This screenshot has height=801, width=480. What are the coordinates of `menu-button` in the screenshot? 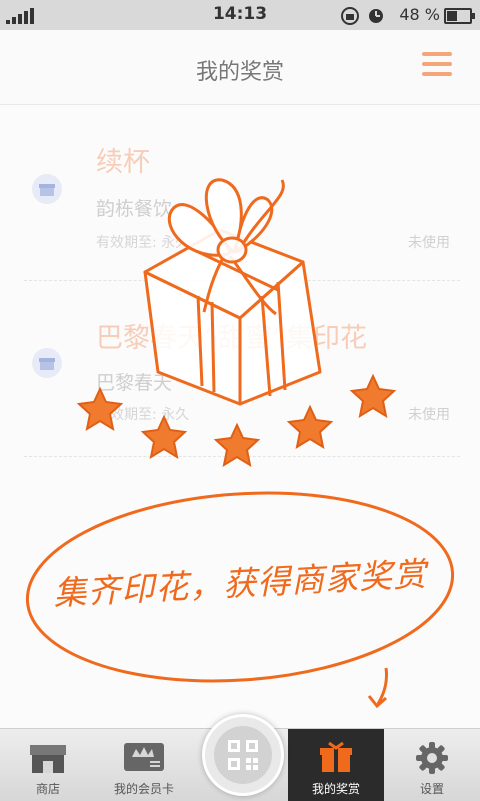 It's located at (437, 66).